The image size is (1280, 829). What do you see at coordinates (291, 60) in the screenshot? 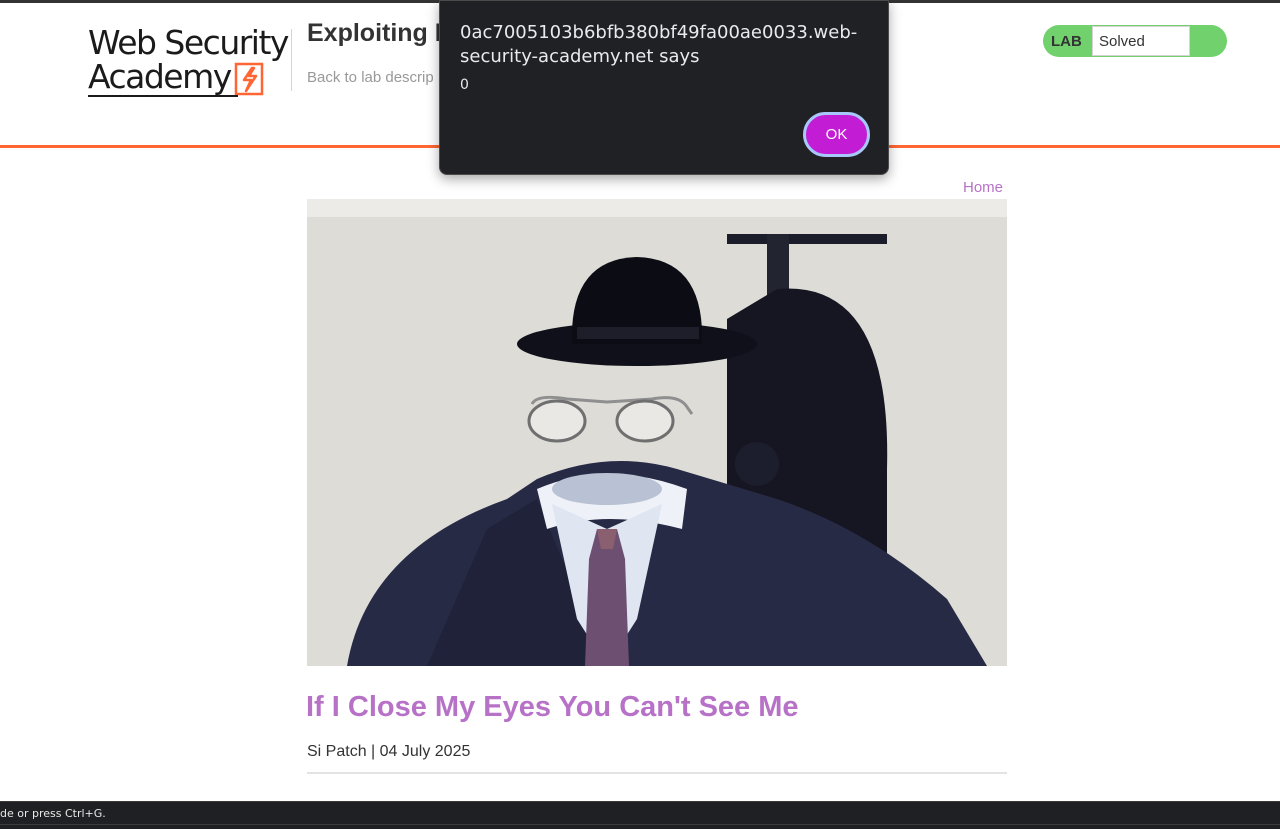
I see `header-divider` at bounding box center [291, 60].